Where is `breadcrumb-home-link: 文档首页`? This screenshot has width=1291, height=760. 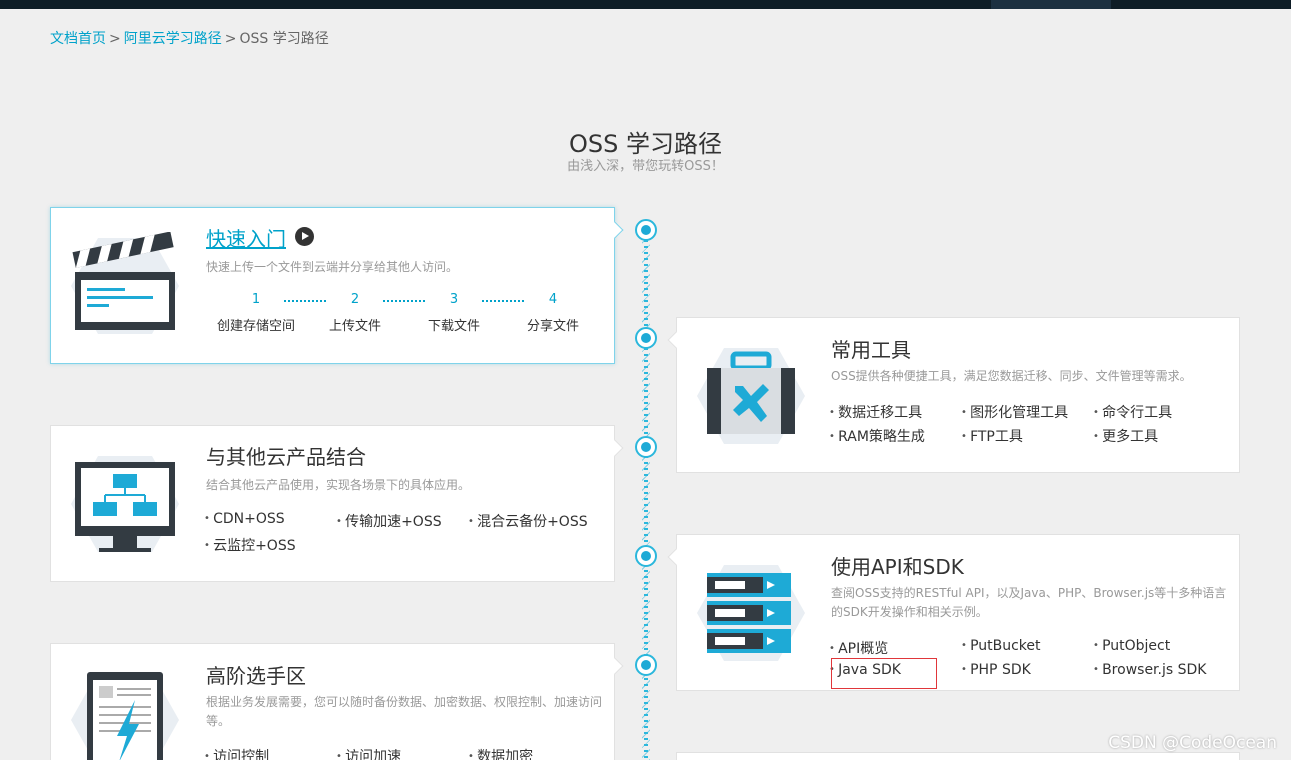
breadcrumb-home-link: 文档首页 is located at coordinates (78, 39).